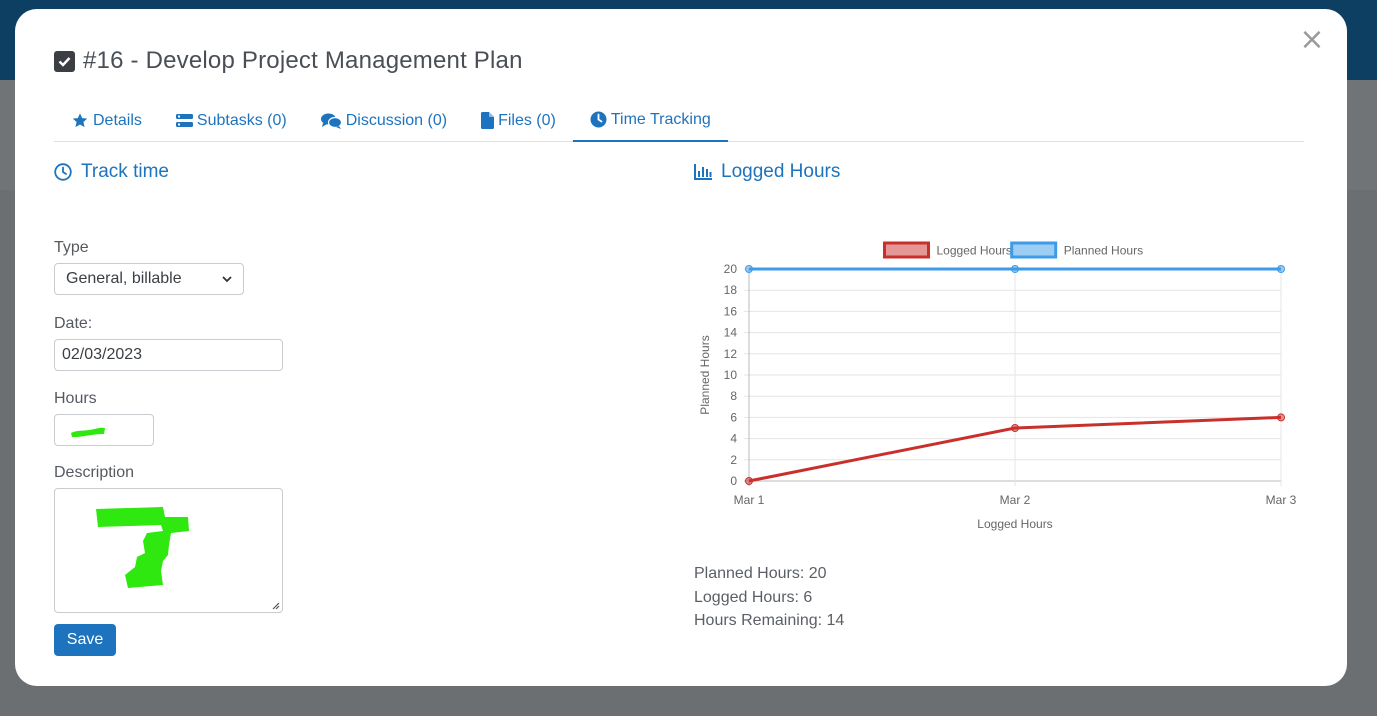  I want to click on y-tick-label: 18, so click(731, 290).